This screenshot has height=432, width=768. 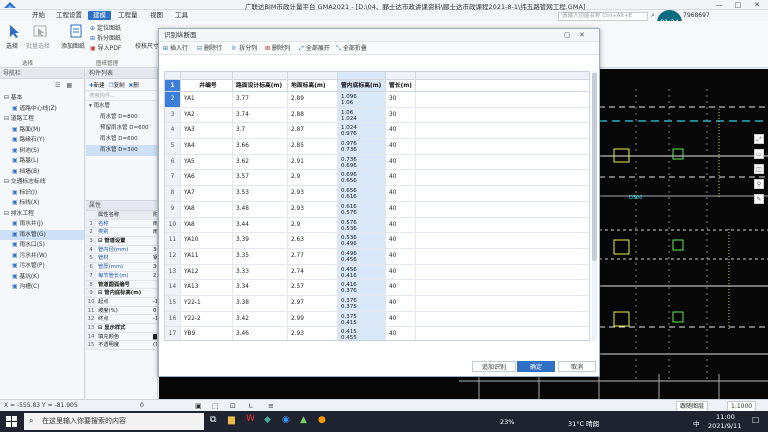 What do you see at coordinates (97, 85) in the screenshot?
I see `new-component-button: ✚新建` at bounding box center [97, 85].